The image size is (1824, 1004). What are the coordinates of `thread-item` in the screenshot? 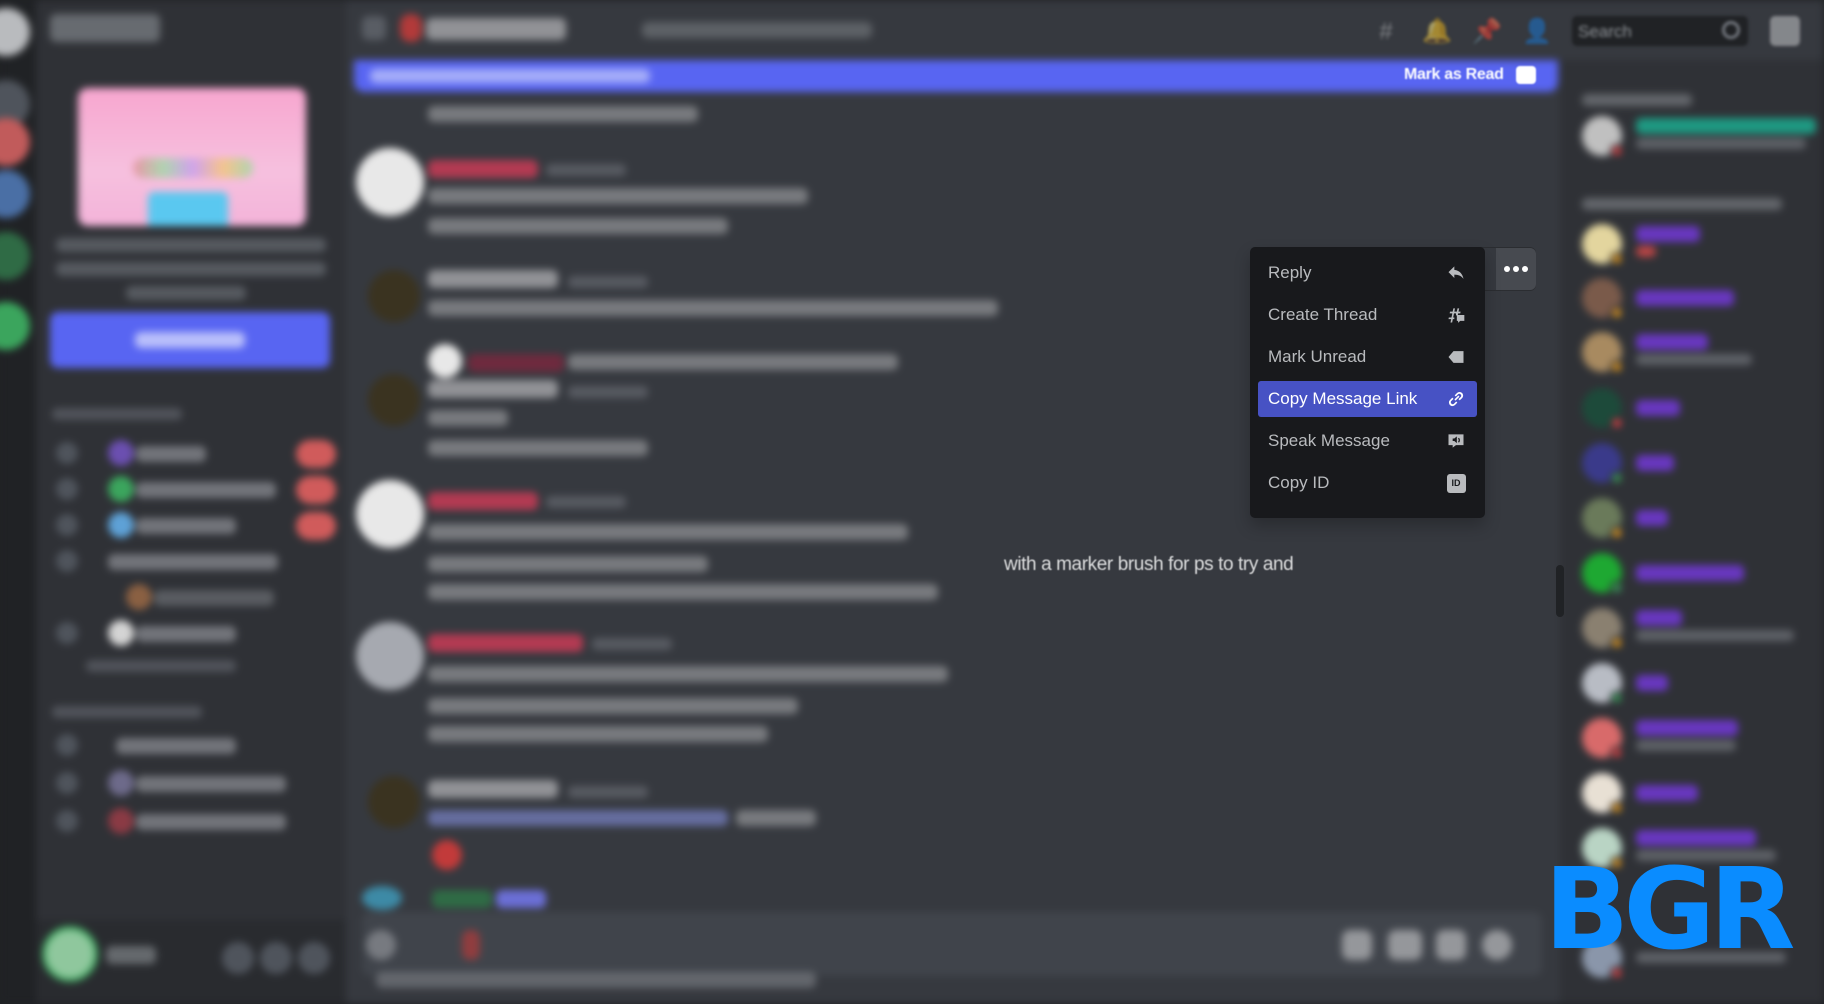 It's located at (214, 597).